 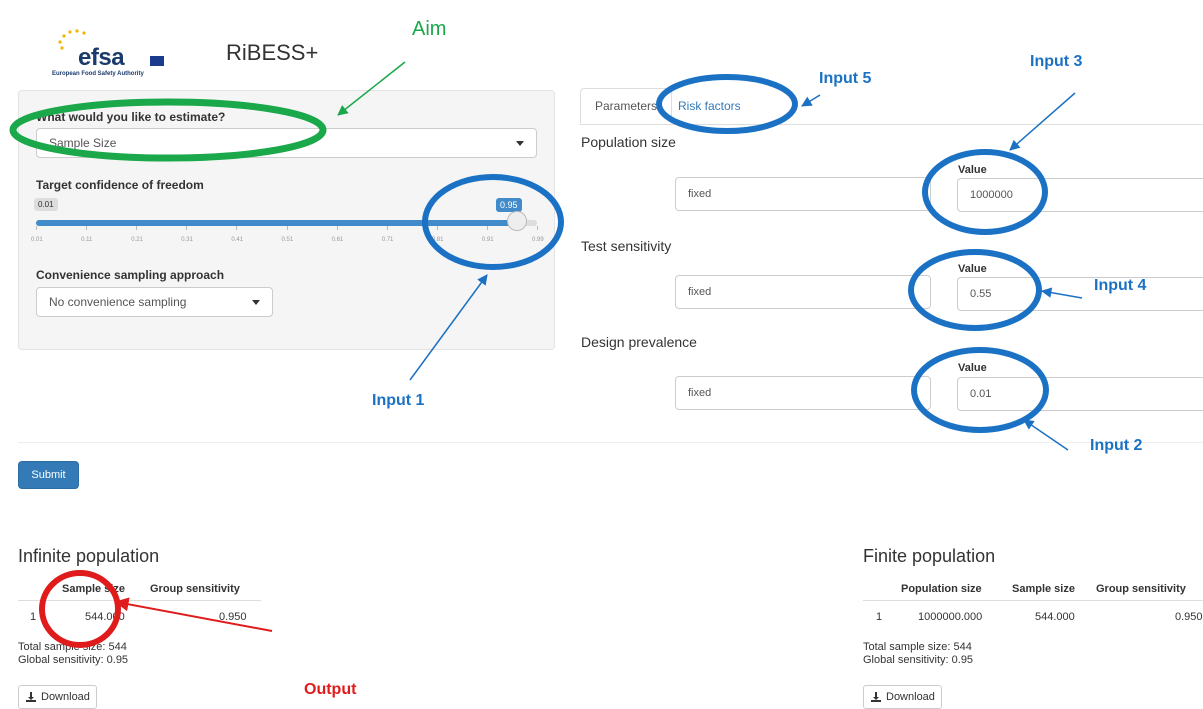 I want to click on output-ellipse, so click(x=80, y=609).